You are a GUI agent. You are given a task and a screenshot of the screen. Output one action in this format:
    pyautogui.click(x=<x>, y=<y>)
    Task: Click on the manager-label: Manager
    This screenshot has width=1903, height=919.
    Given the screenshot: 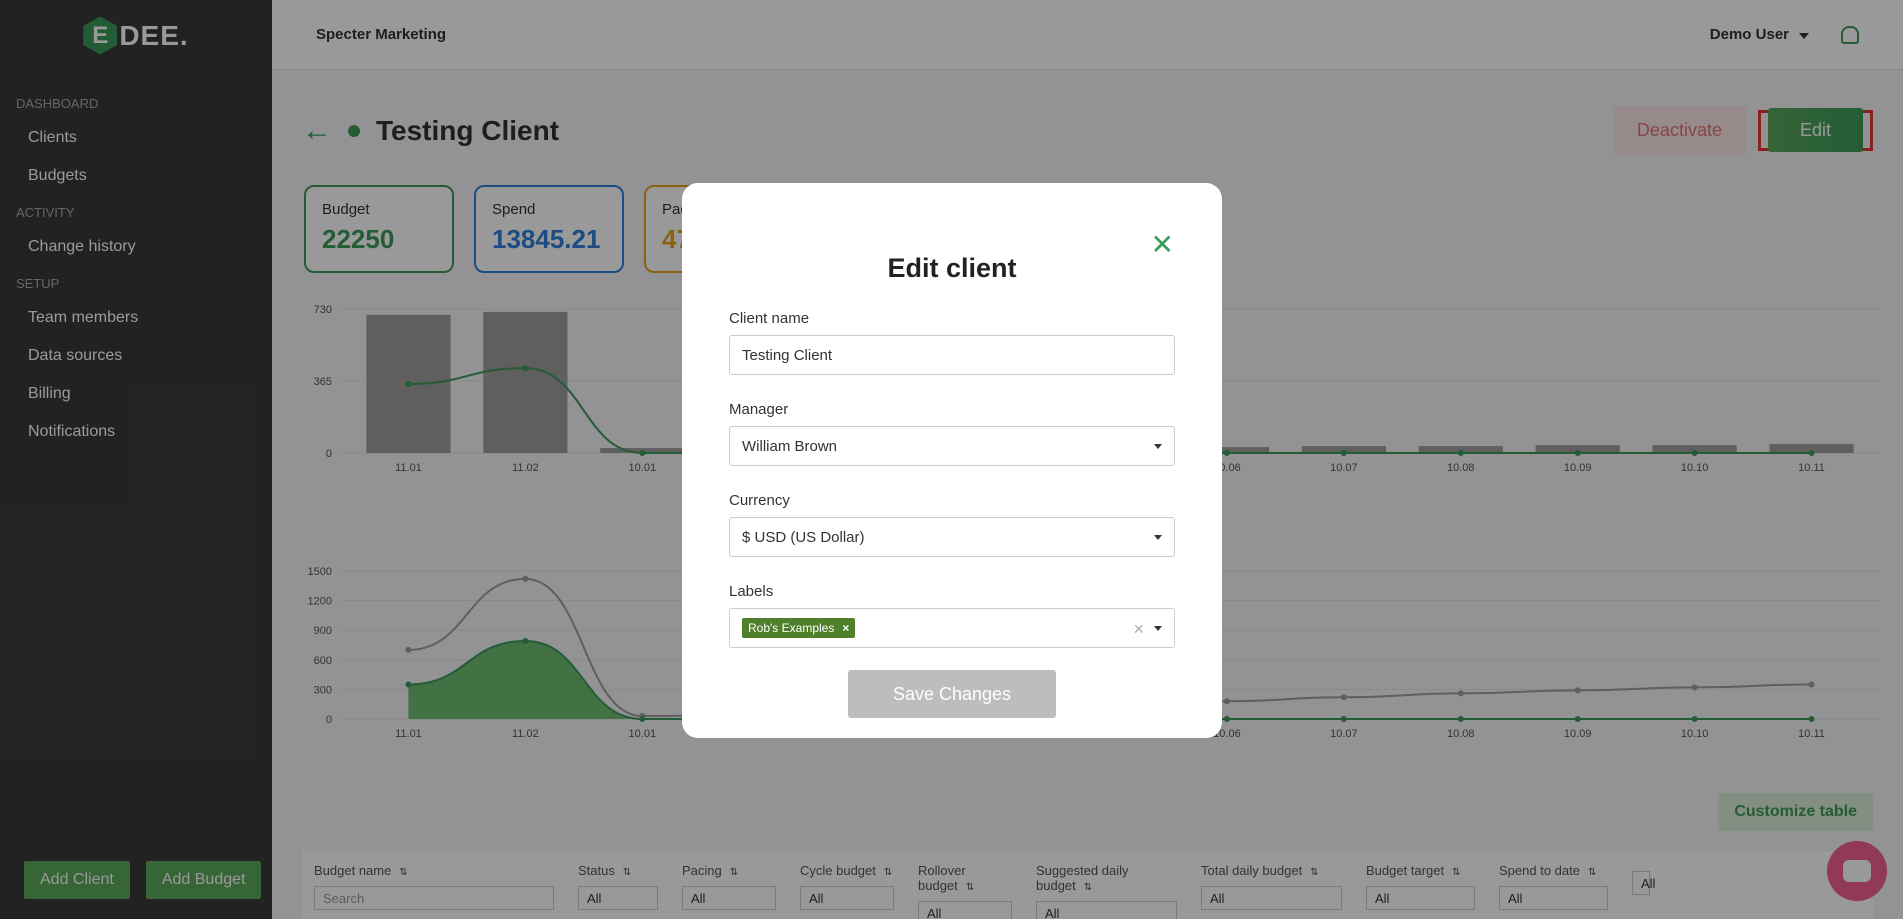 What is the action you would take?
    pyautogui.click(x=759, y=409)
    